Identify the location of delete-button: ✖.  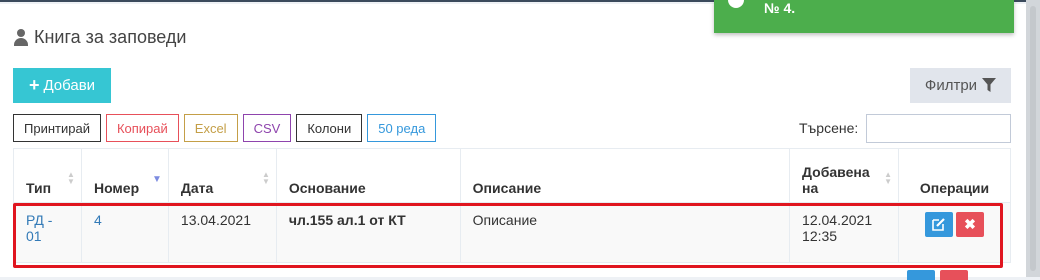
(970, 224).